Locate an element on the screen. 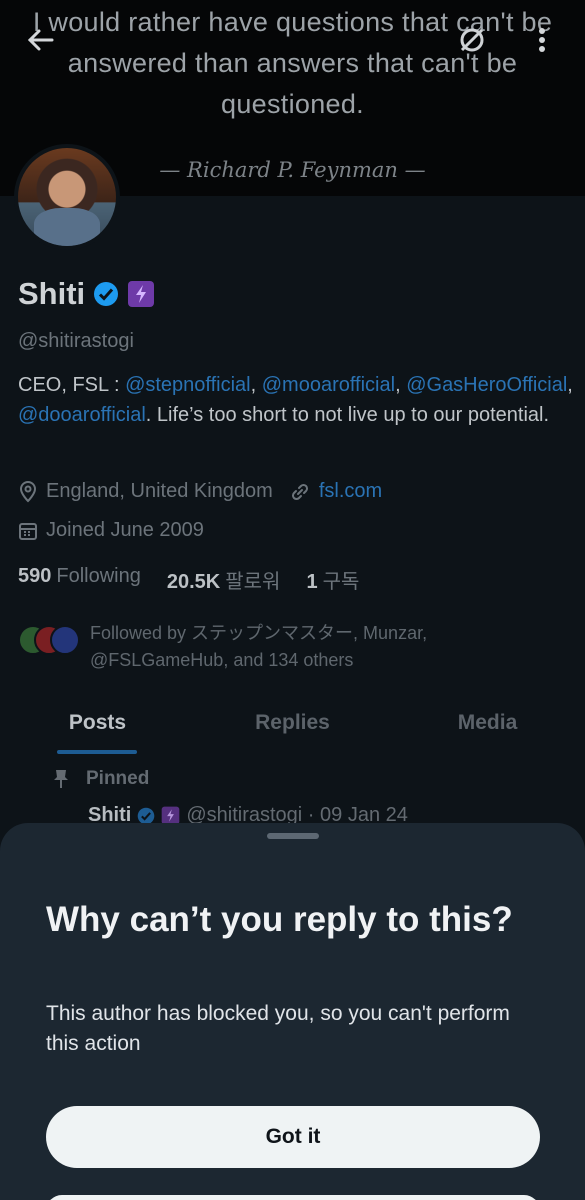 This screenshot has height=1200, width=585. location-row: England, United Kingdom fsl.com is located at coordinates (200, 491).